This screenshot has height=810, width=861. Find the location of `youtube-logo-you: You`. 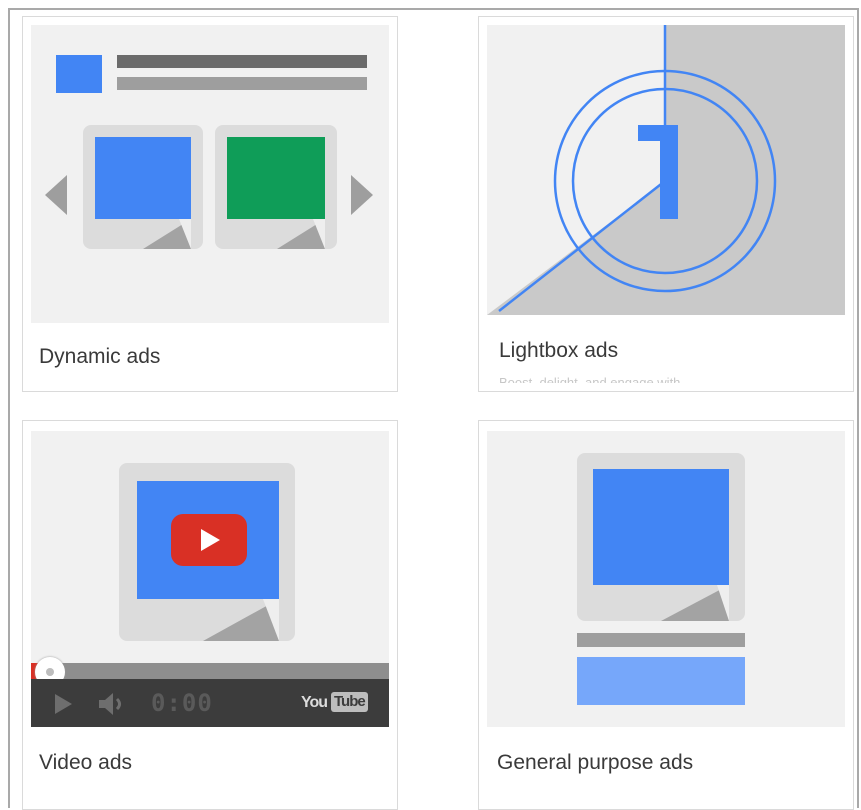

youtube-logo-you: You is located at coordinates (314, 702).